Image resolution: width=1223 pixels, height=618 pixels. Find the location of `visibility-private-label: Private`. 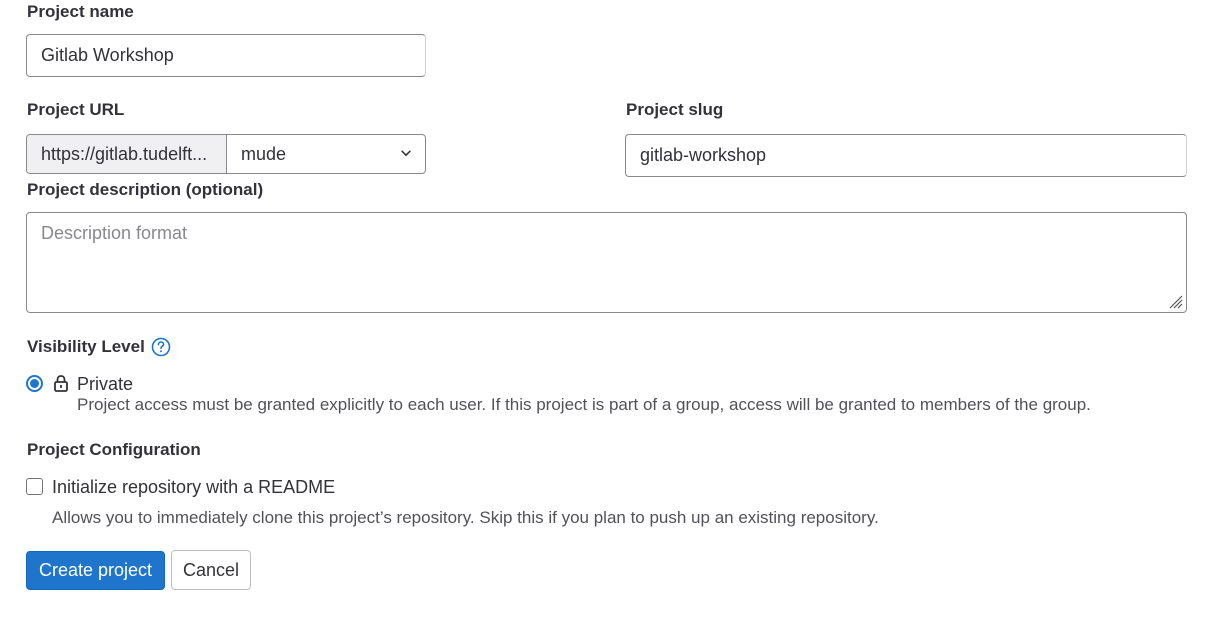

visibility-private-label: Private is located at coordinates (105, 384).